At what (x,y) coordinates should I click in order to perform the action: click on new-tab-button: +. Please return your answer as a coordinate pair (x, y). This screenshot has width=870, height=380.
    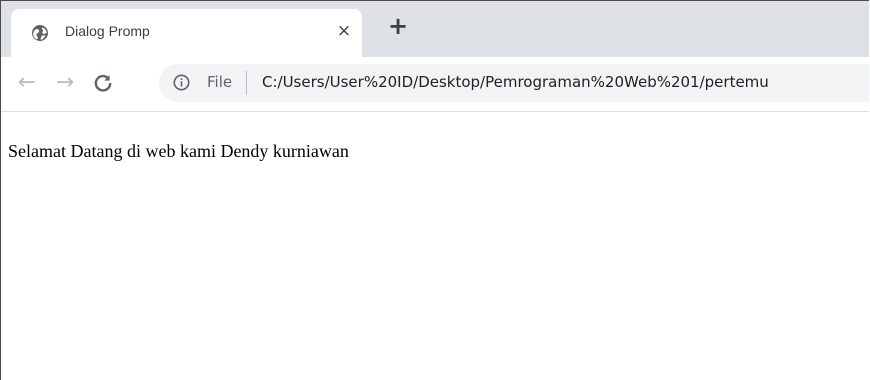
    Looking at the image, I should click on (398, 26).